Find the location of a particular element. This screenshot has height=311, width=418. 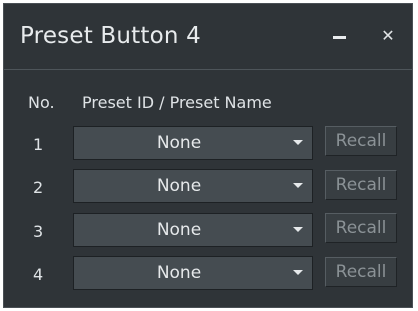

row-number: 1 is located at coordinates (38, 144).